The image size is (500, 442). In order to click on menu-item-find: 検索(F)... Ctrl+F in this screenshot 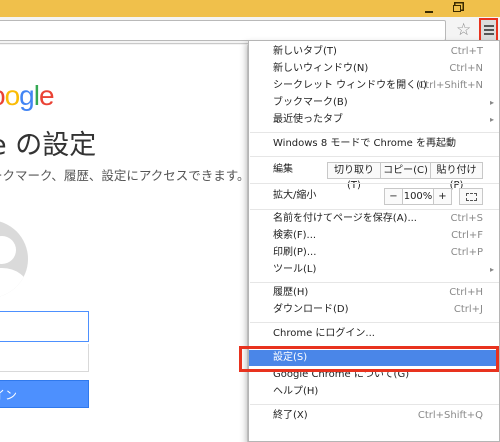, I will do `click(374, 236)`.